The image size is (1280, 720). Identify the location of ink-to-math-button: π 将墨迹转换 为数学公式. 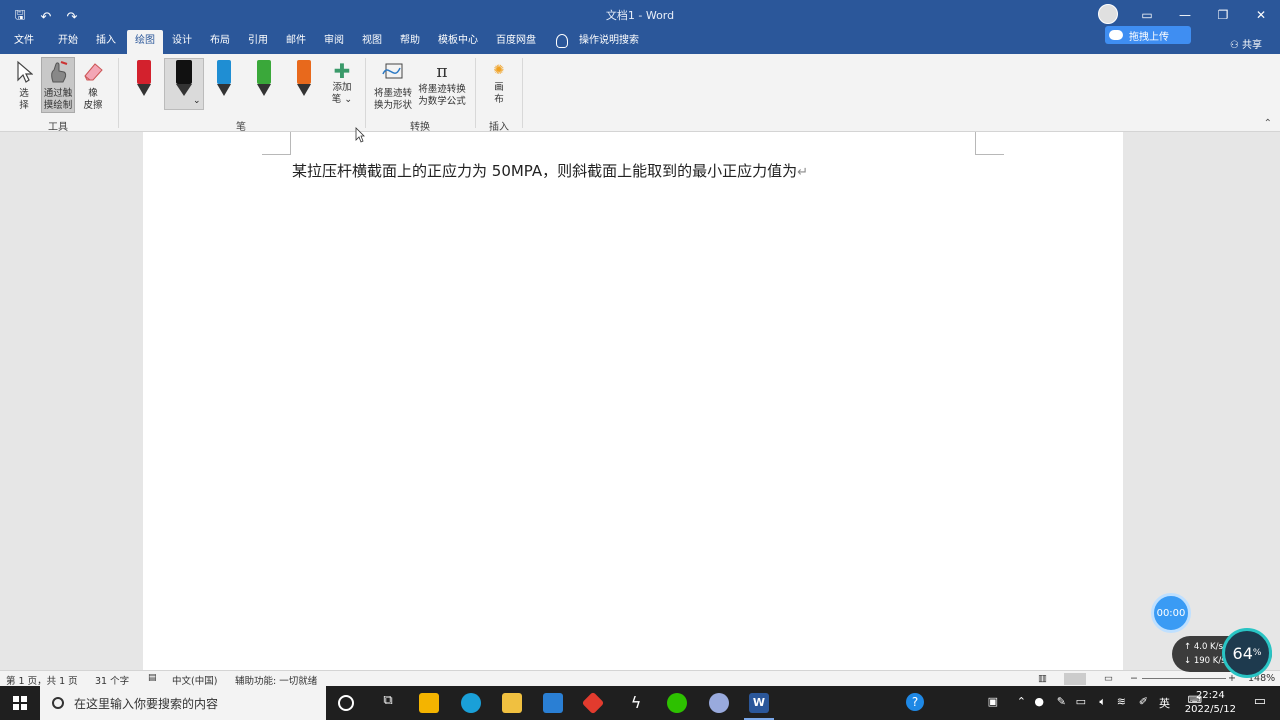
(442, 84).